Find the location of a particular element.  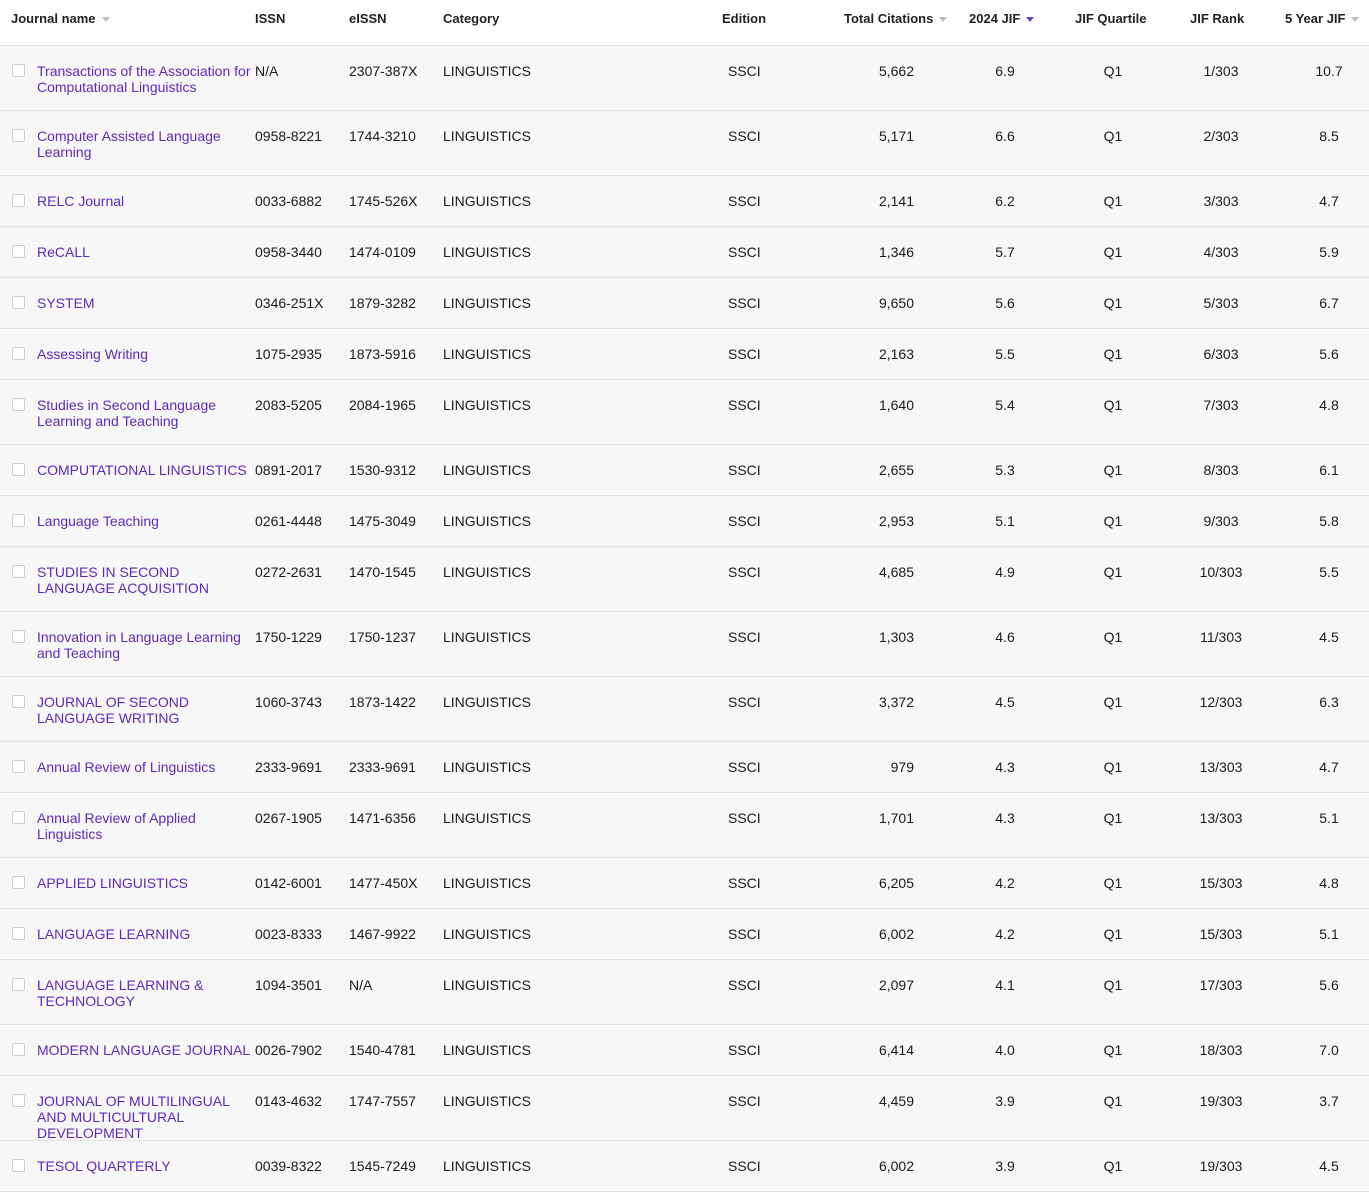

sort-descending-icon is located at coordinates (1030, 19).